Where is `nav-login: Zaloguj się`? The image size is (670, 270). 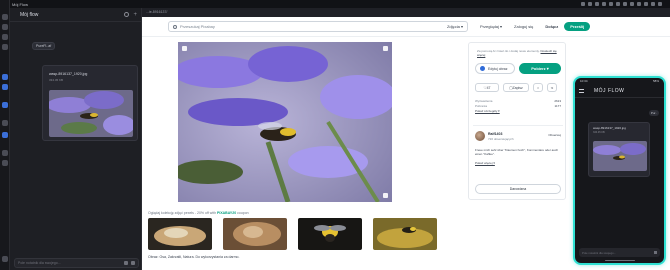 nav-login: Zaloguj się is located at coordinates (523, 26).